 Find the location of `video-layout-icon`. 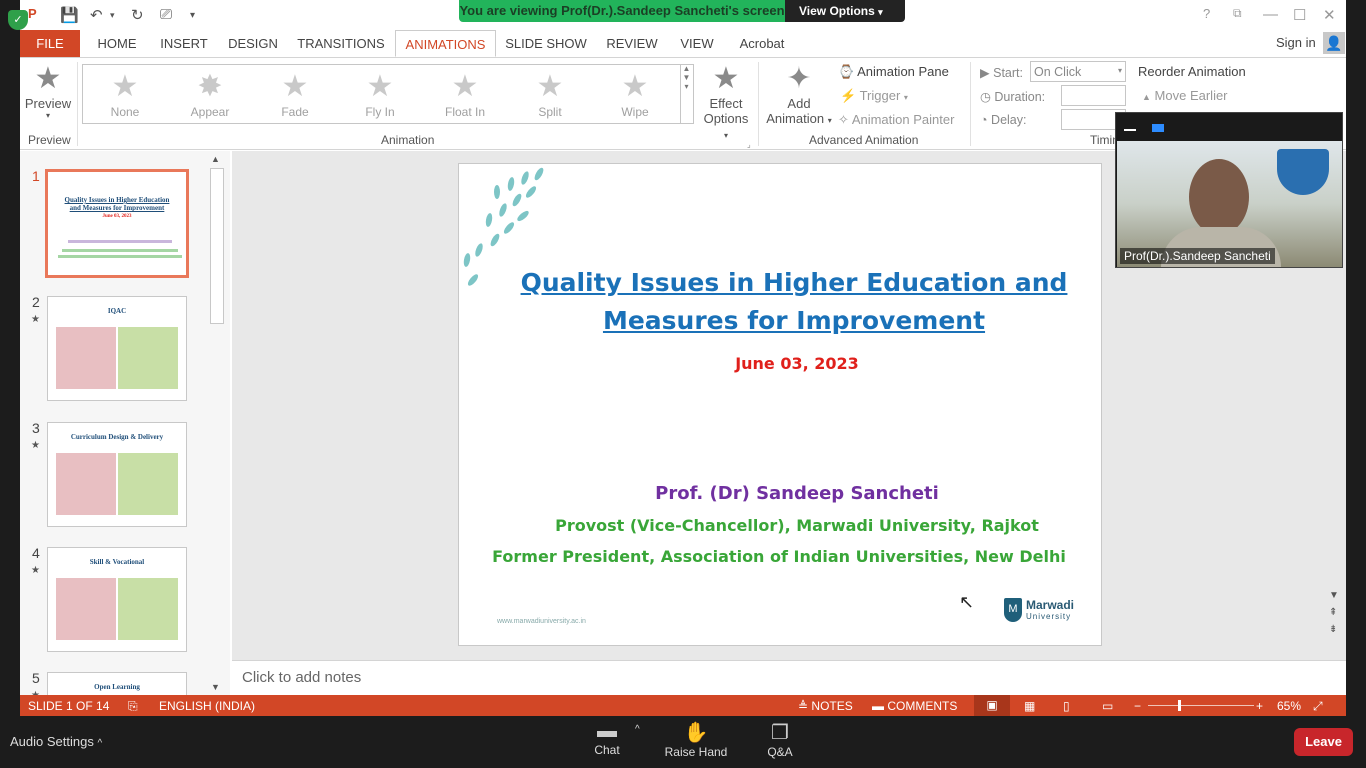

video-layout-icon is located at coordinates (1158, 128).